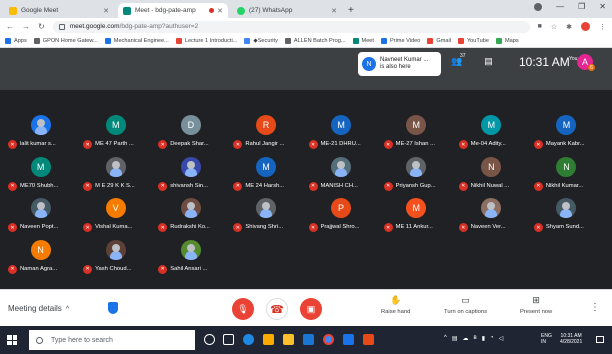  I want to click on people-icon: 👥 37, so click(458, 60).